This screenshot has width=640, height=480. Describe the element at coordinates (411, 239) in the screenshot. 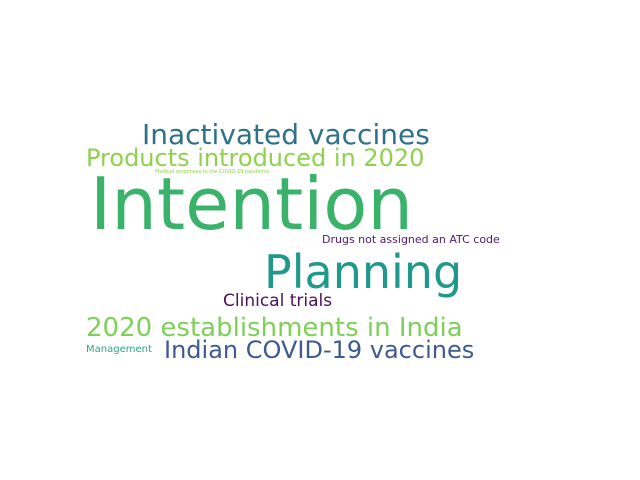

I see `word-drugs-not-assigned-atc-code: Drugs not assigned an ATC code` at that location.